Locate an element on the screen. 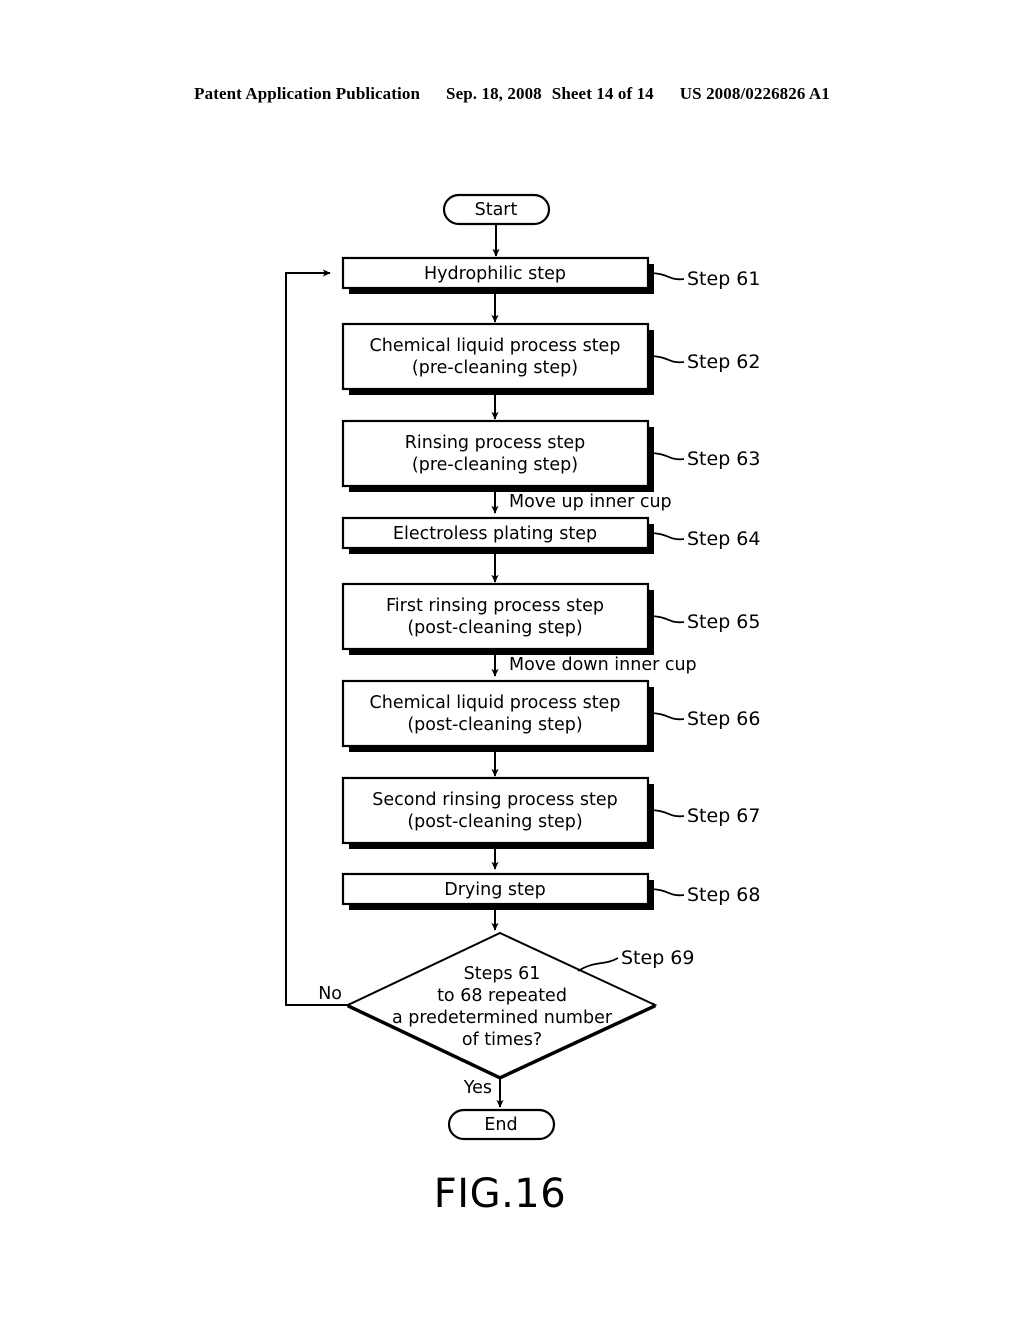  start-terminal-label: Start is located at coordinates (496, 210).